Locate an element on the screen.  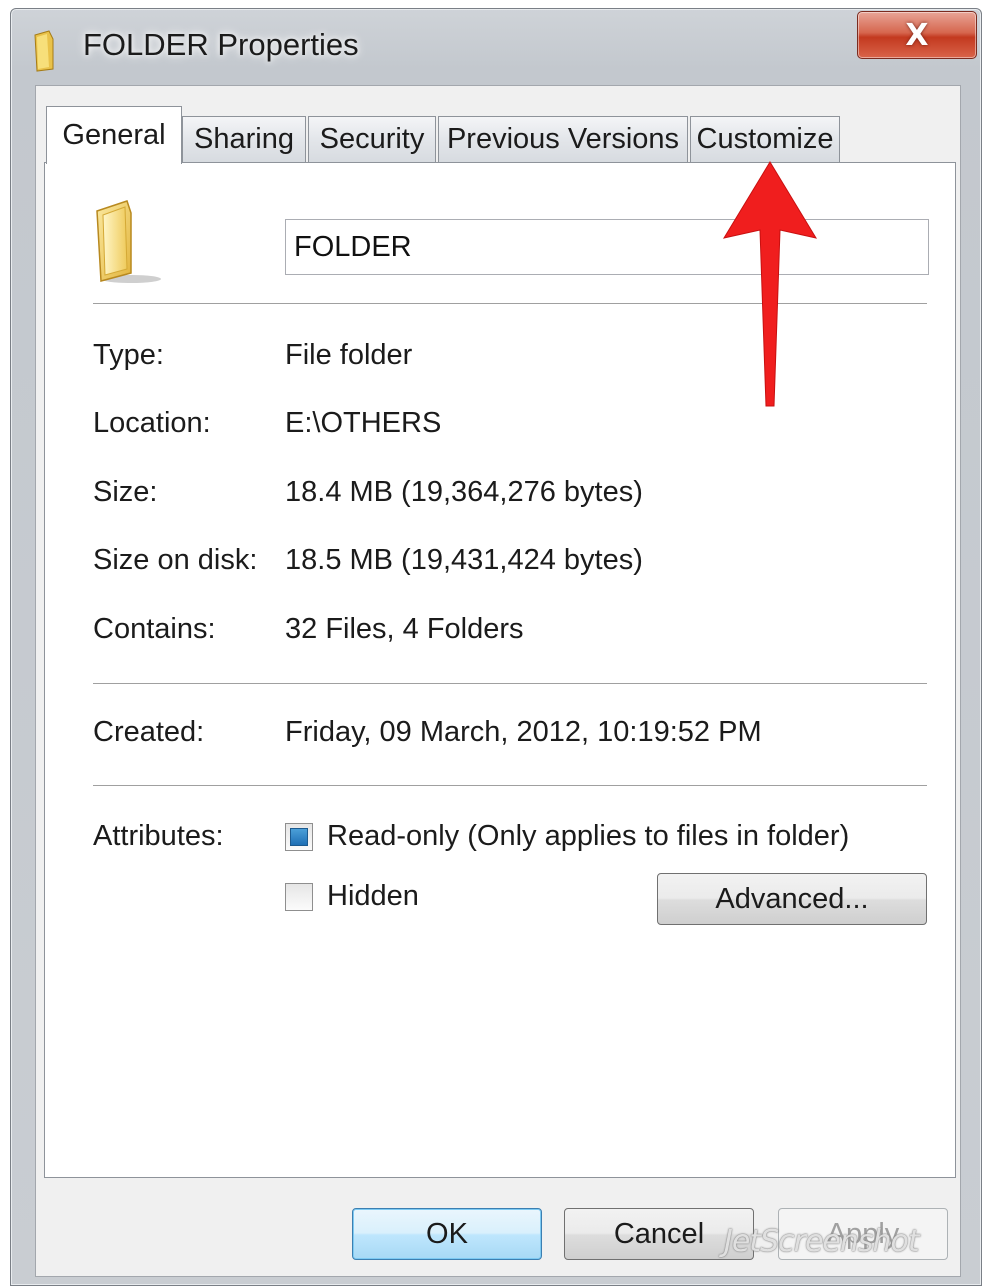
size-on-disk-value: 18.5 MB (19,431,424 bytes) is located at coordinates (464, 560).